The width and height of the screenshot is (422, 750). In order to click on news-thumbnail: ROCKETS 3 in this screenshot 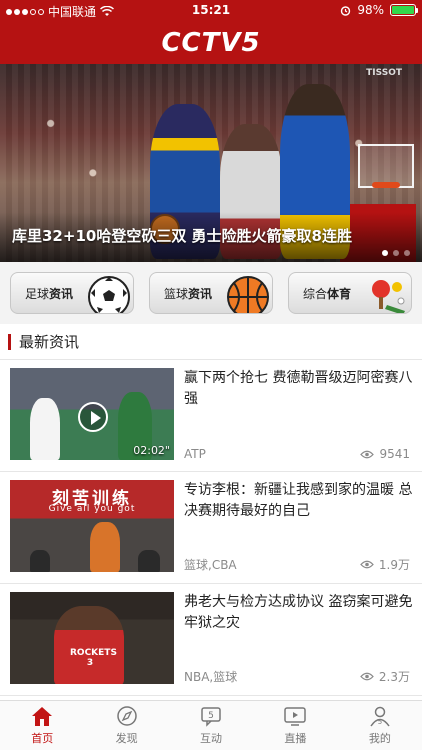, I will do `click(92, 638)`.